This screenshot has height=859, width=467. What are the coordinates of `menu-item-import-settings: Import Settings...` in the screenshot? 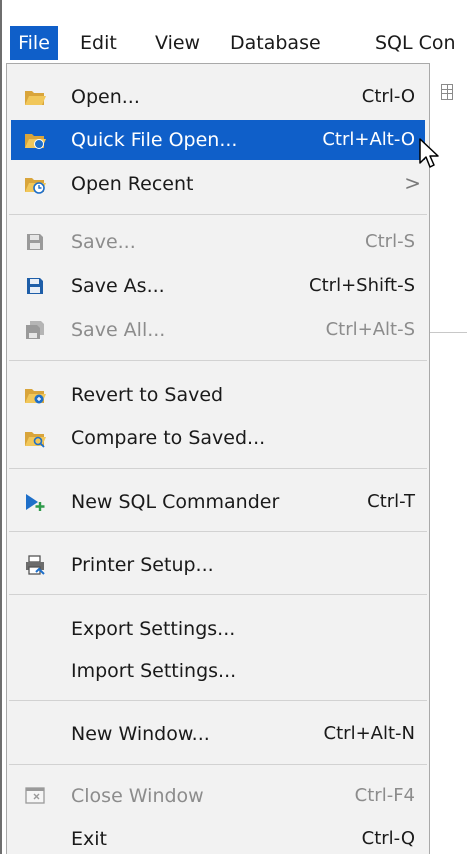 It's located at (218, 671).